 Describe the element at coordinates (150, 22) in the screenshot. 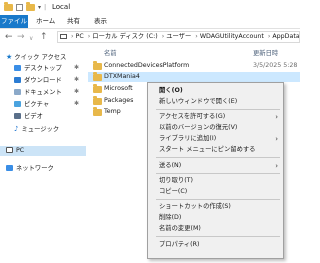

I see `ribbon-tabs: ファイル ホーム 共有 表示` at that location.